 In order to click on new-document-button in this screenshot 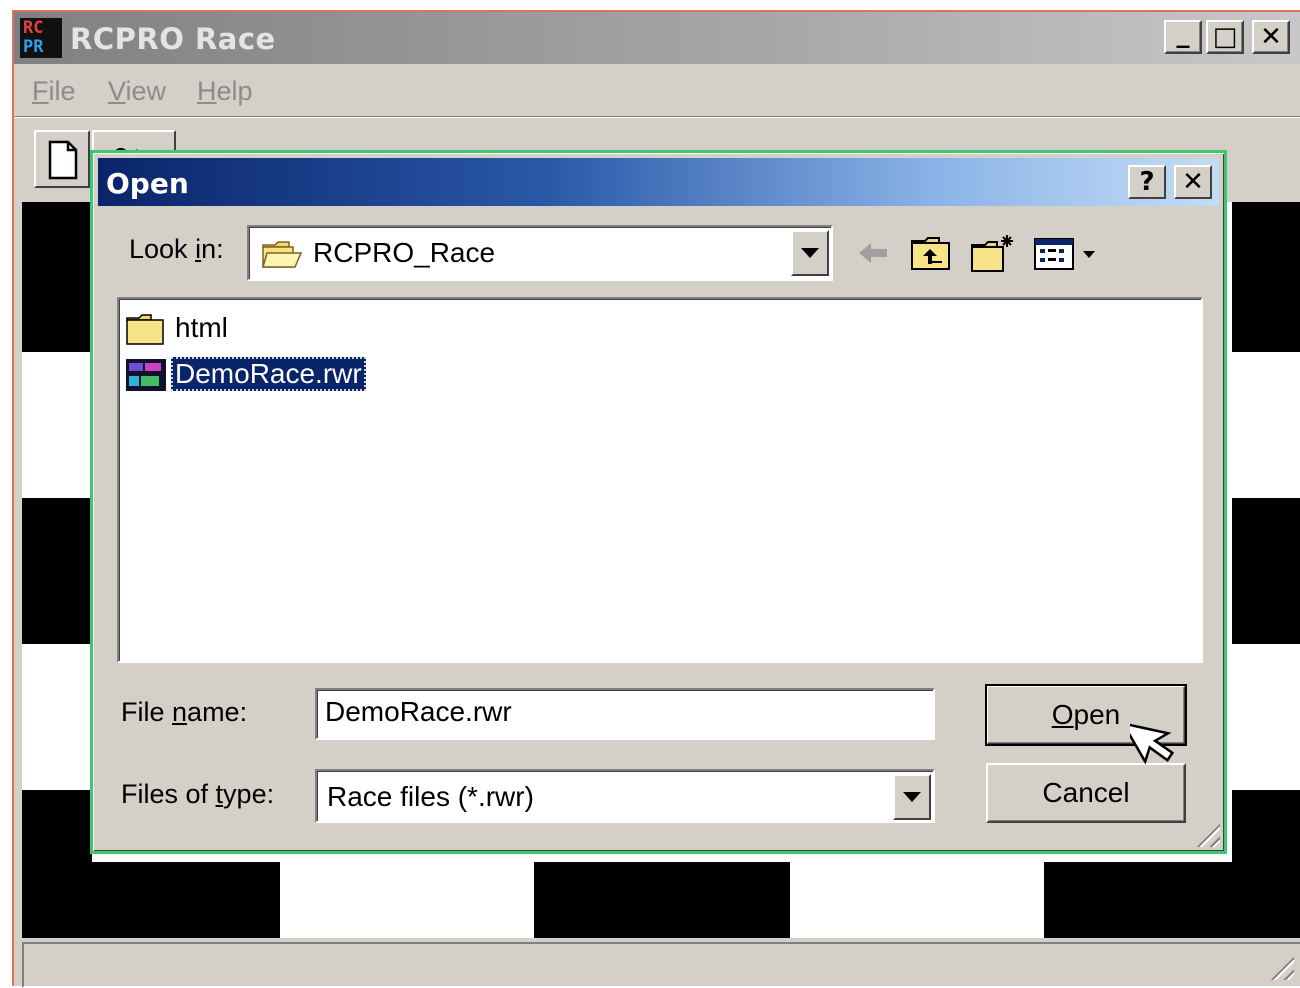, I will do `click(62, 159)`.